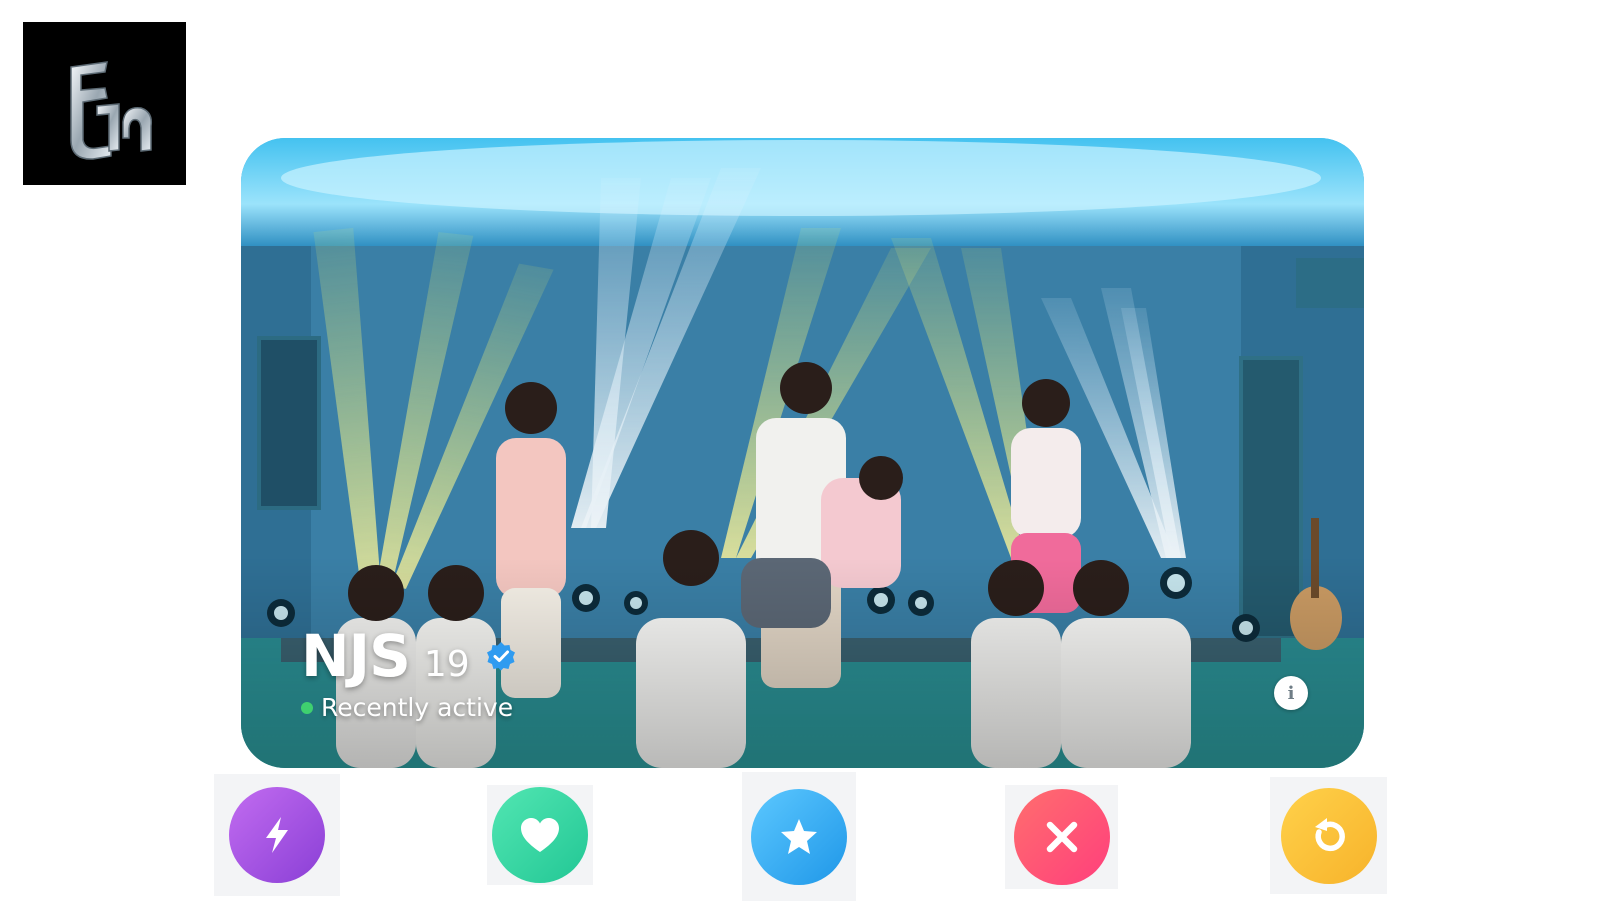 The image size is (1600, 901). I want to click on star-icon, so click(799, 836).